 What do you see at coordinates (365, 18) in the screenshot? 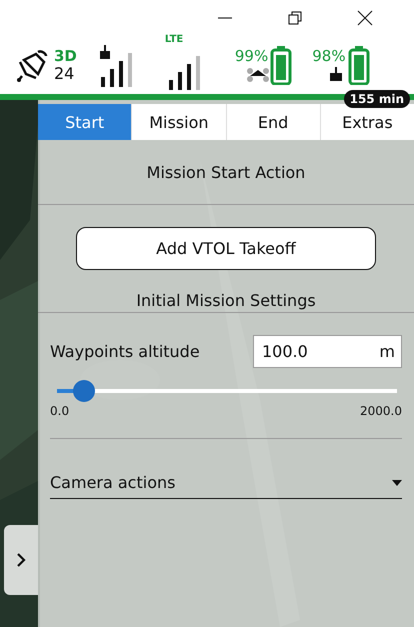
I see `close-icon` at bounding box center [365, 18].